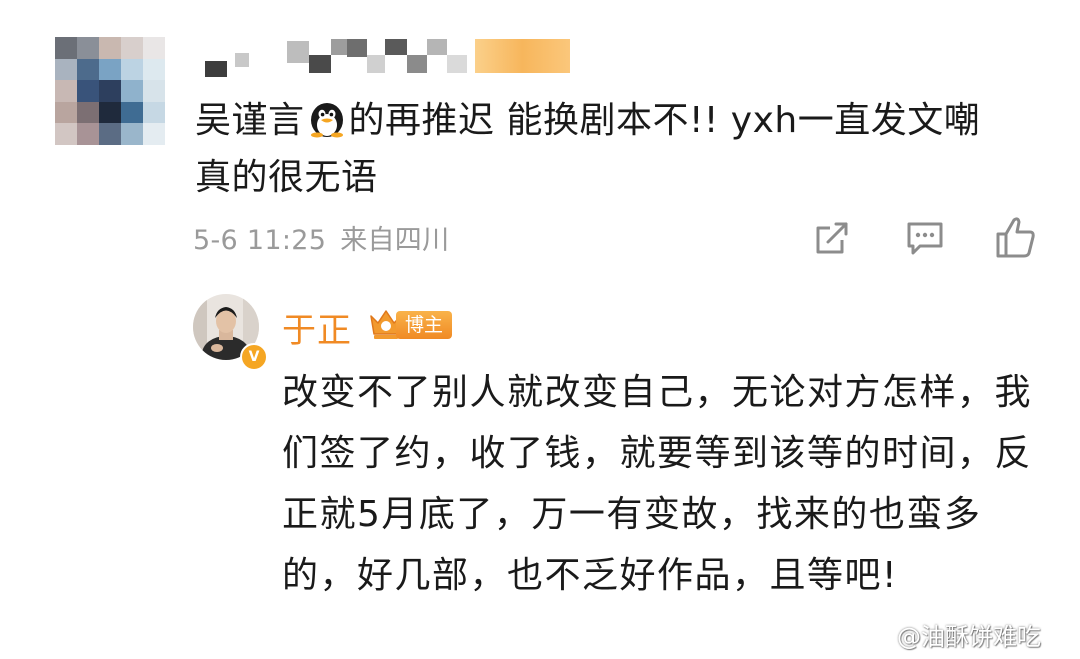 Image resolution: width=1080 pixels, height=659 pixels. What do you see at coordinates (610, 149) in the screenshot?
I see `comment-text: 吴谨言 的再推迟 能换剧本不!! yxh一直发文嘲 真的很无语` at bounding box center [610, 149].